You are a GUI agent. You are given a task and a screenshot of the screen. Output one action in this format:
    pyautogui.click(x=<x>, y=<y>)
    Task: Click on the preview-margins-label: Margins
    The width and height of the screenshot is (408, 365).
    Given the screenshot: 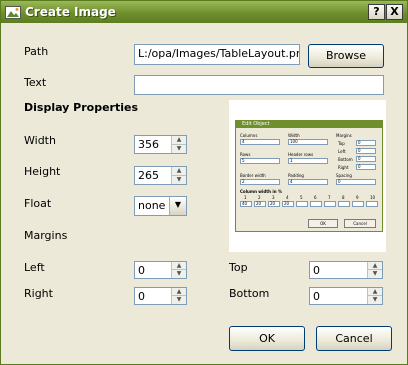 What is the action you would take?
    pyautogui.click(x=344, y=135)
    